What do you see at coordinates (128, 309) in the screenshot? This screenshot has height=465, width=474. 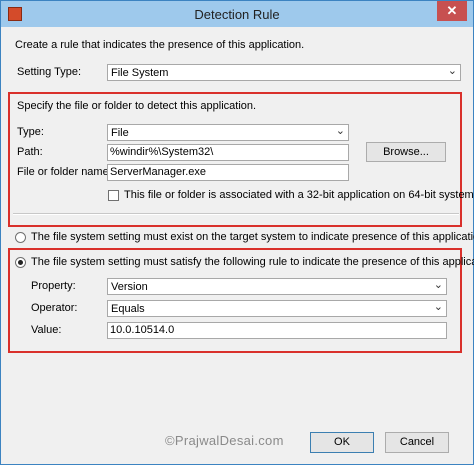 I see `operator-value: Equals` at bounding box center [128, 309].